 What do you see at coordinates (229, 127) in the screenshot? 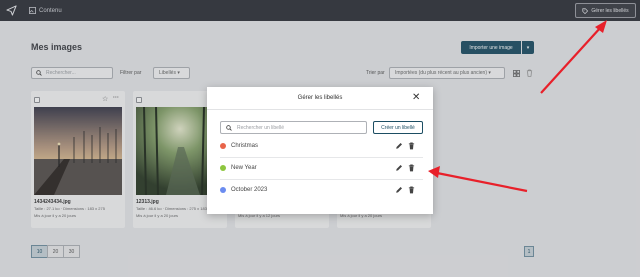
I see `search-icon` at bounding box center [229, 127].